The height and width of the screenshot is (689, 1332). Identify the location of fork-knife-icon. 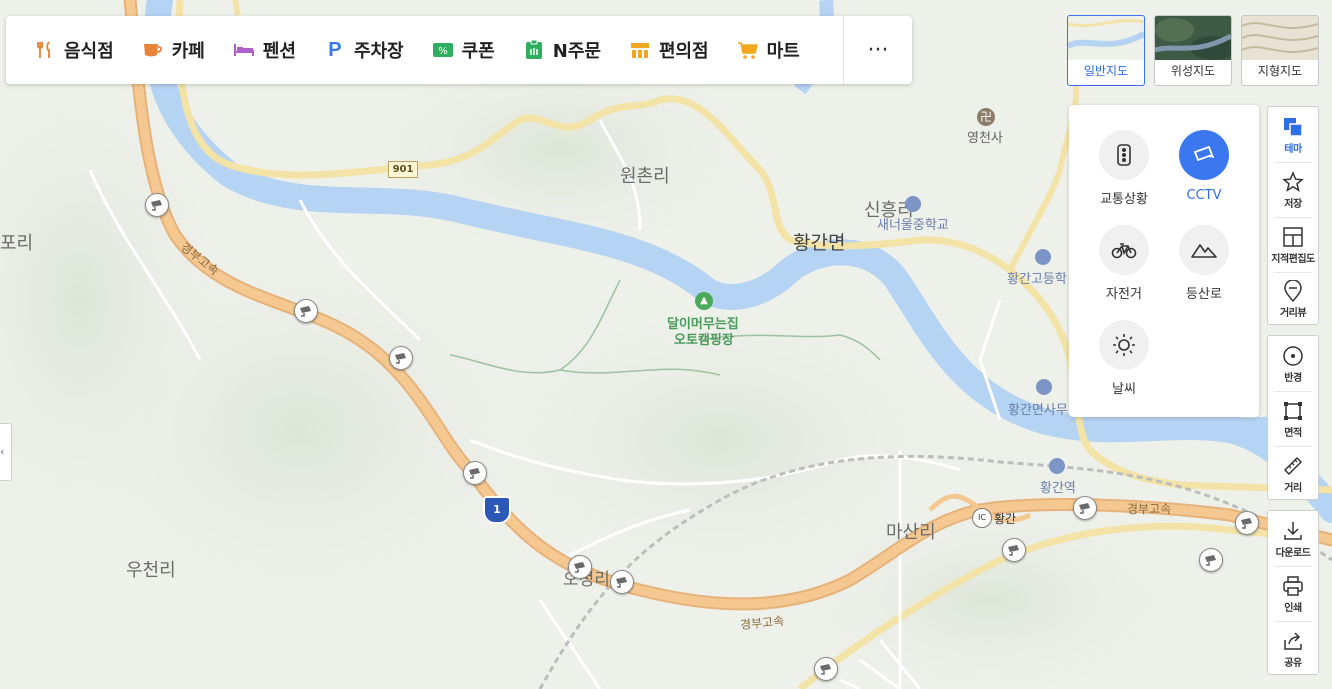
(45, 50).